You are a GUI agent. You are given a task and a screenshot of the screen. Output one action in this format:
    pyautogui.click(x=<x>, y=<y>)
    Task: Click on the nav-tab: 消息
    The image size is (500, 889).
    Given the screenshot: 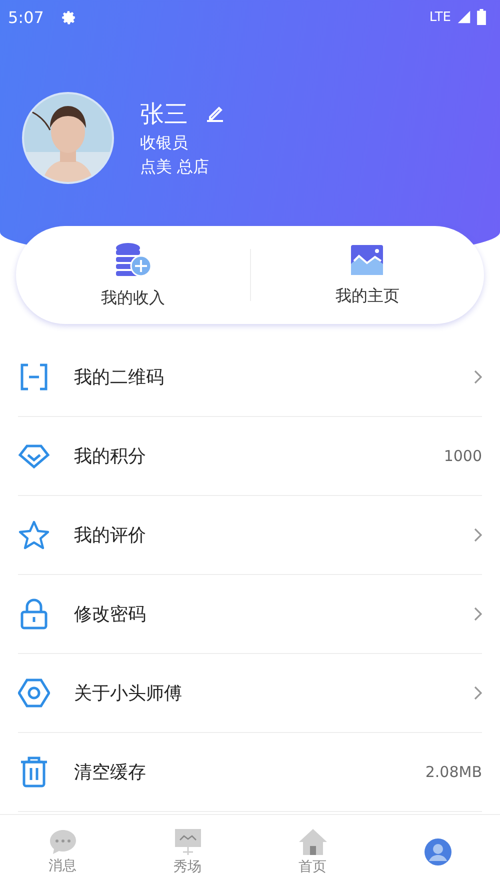 What is the action you would take?
    pyautogui.click(x=62, y=852)
    